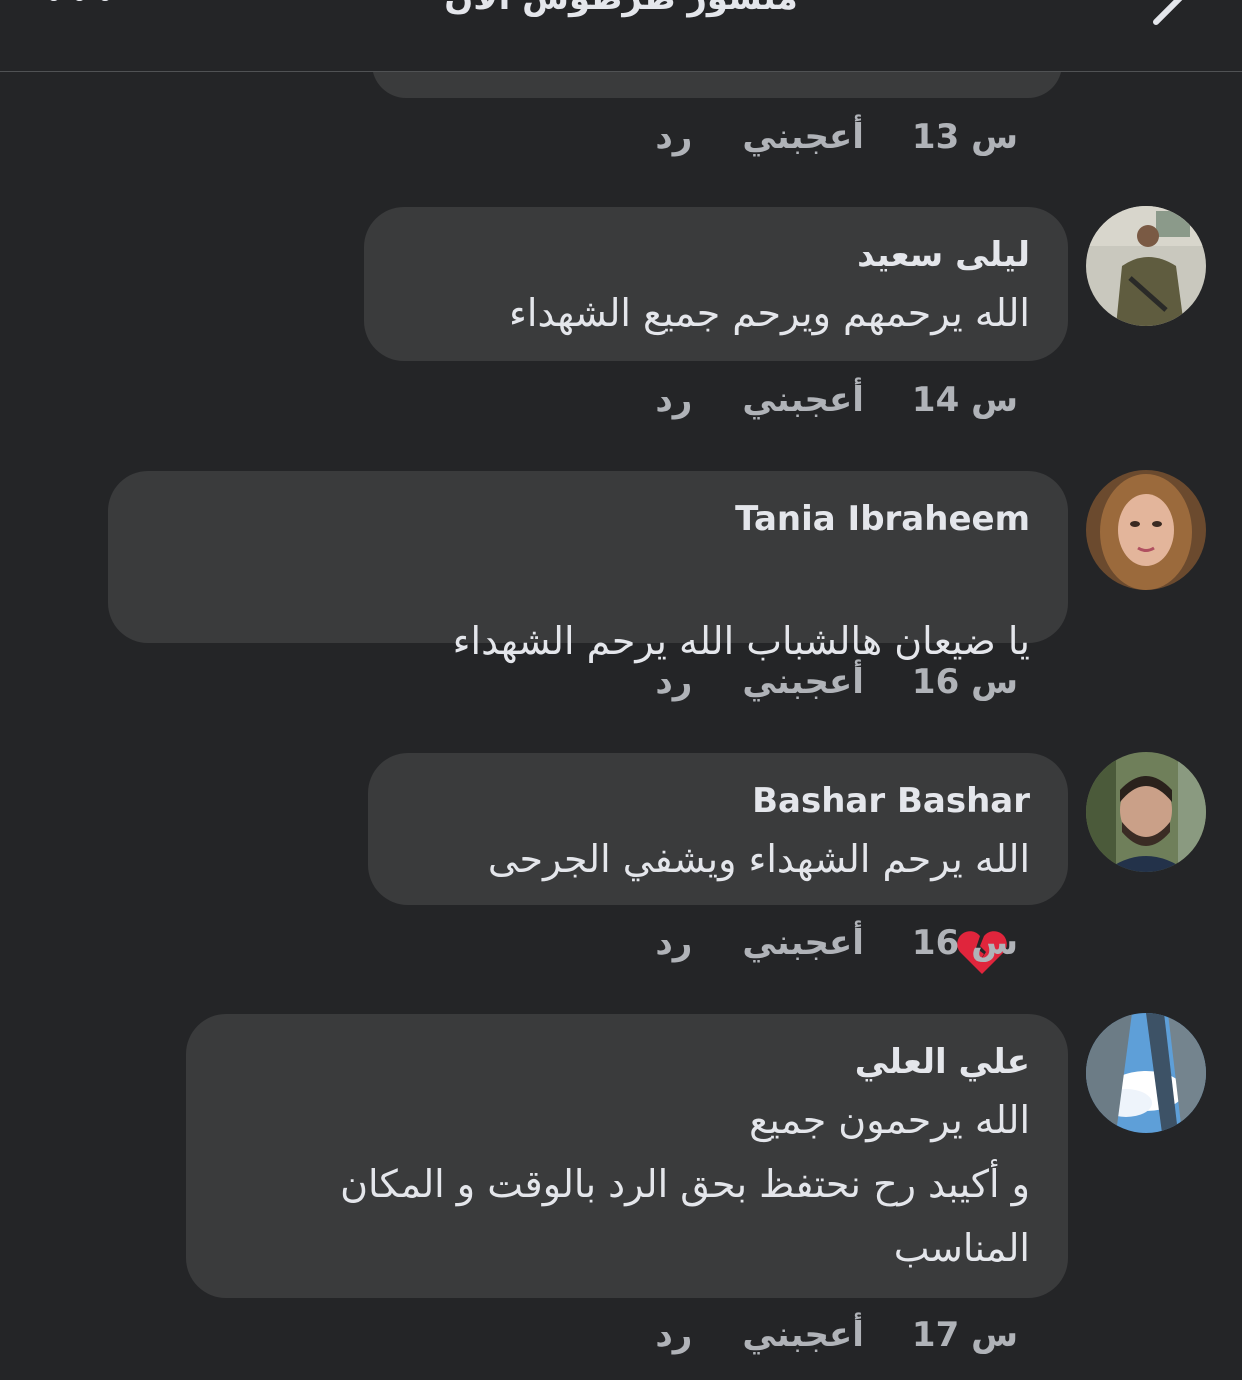  I want to click on comment-time: 17 س, so click(964, 1335).